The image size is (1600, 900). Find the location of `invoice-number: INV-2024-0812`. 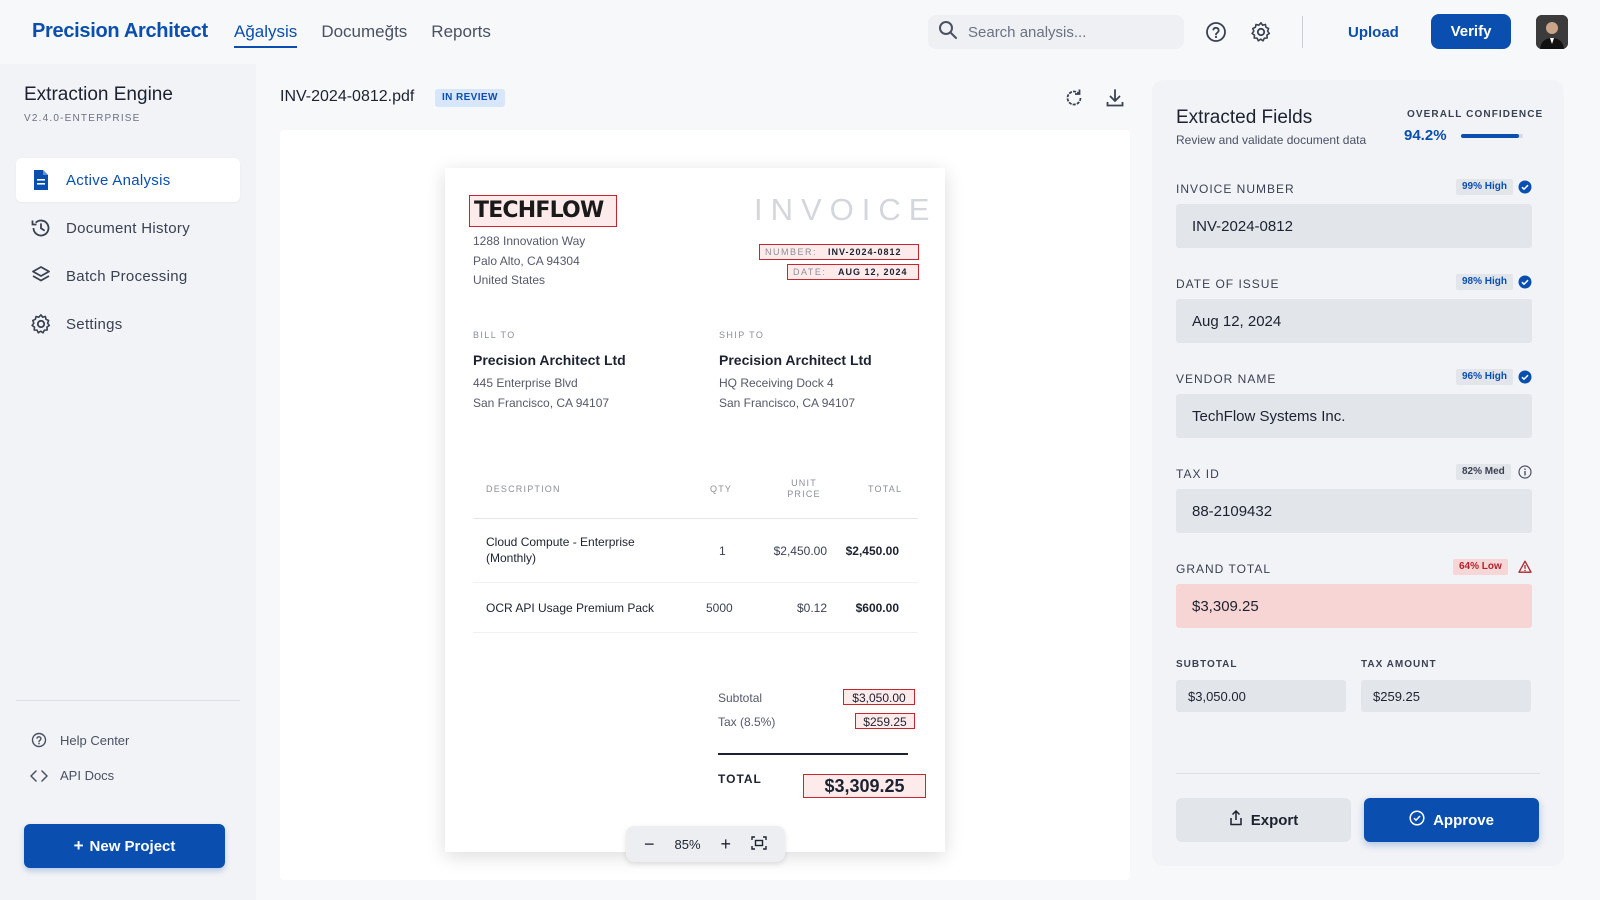

invoice-number: INV-2024-0812 is located at coordinates (865, 252).